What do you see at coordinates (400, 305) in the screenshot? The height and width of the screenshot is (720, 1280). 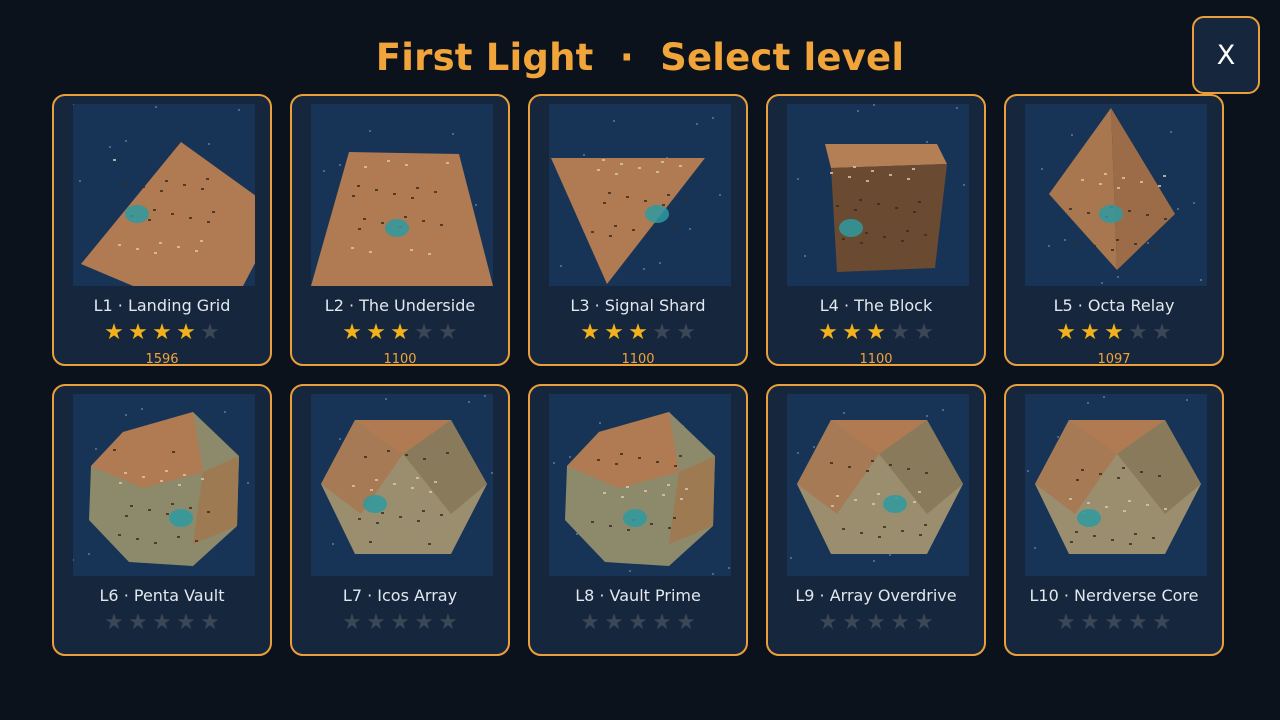 I see `level-name: L2 · The Underside` at bounding box center [400, 305].